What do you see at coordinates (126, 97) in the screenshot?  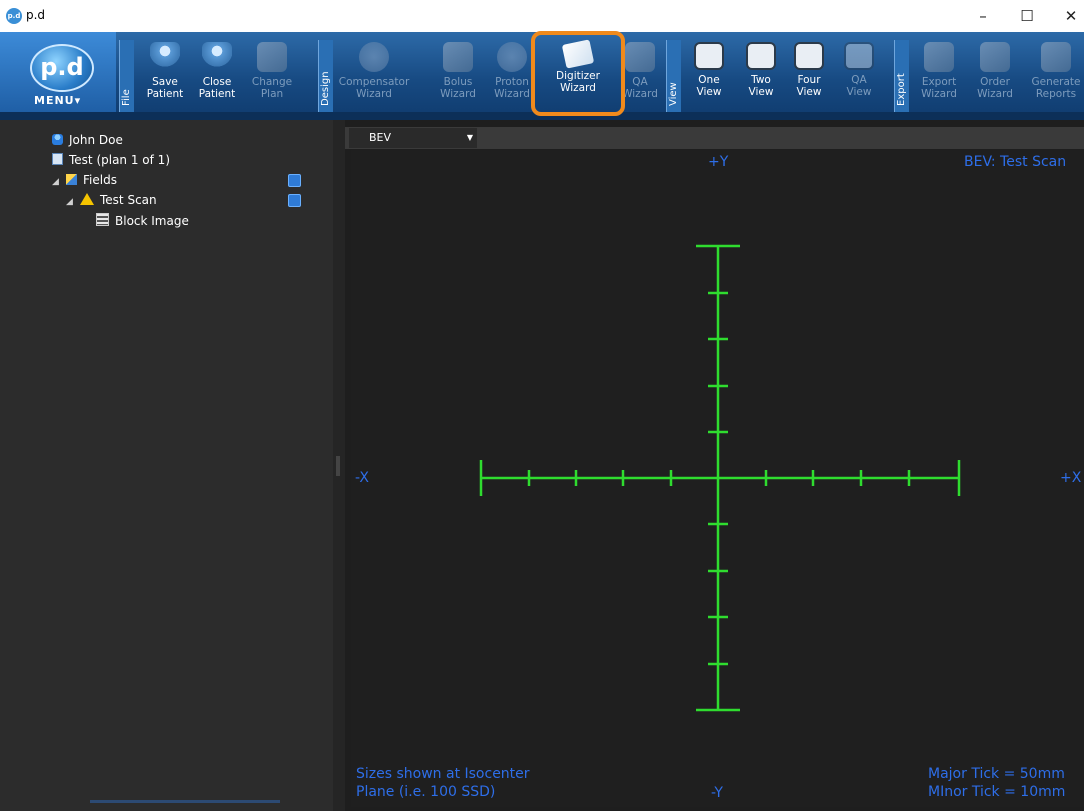 I see `group-label-file: File` at bounding box center [126, 97].